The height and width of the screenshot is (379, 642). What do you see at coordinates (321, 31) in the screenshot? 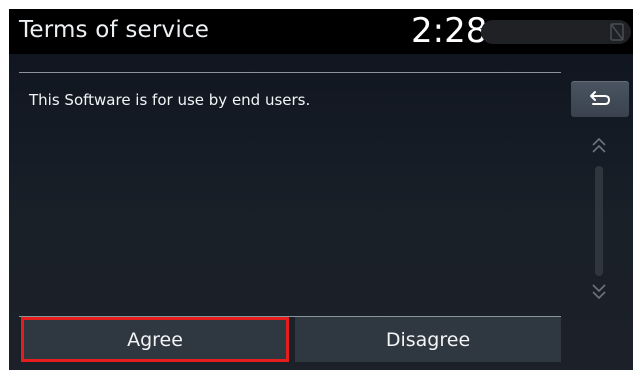
I see `header-bar: Terms of service 2:28` at bounding box center [321, 31].